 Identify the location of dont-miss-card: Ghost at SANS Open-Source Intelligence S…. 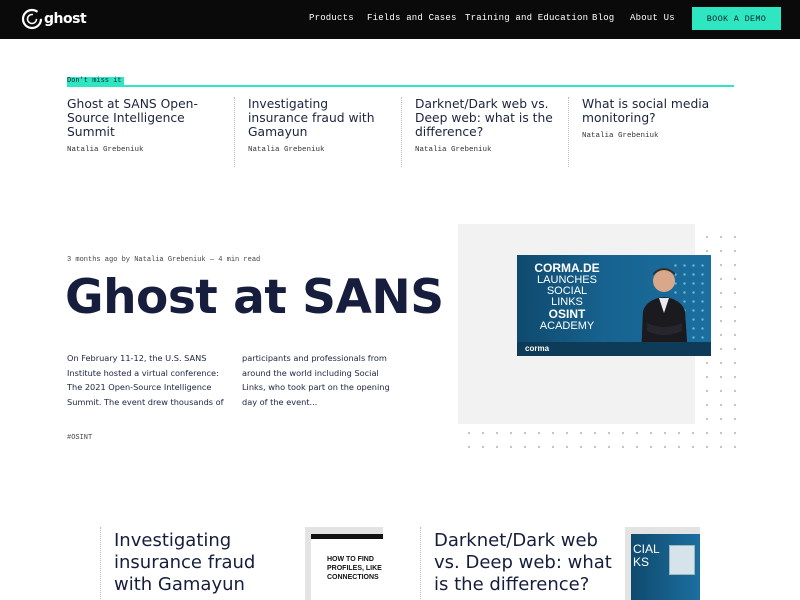
(144, 132).